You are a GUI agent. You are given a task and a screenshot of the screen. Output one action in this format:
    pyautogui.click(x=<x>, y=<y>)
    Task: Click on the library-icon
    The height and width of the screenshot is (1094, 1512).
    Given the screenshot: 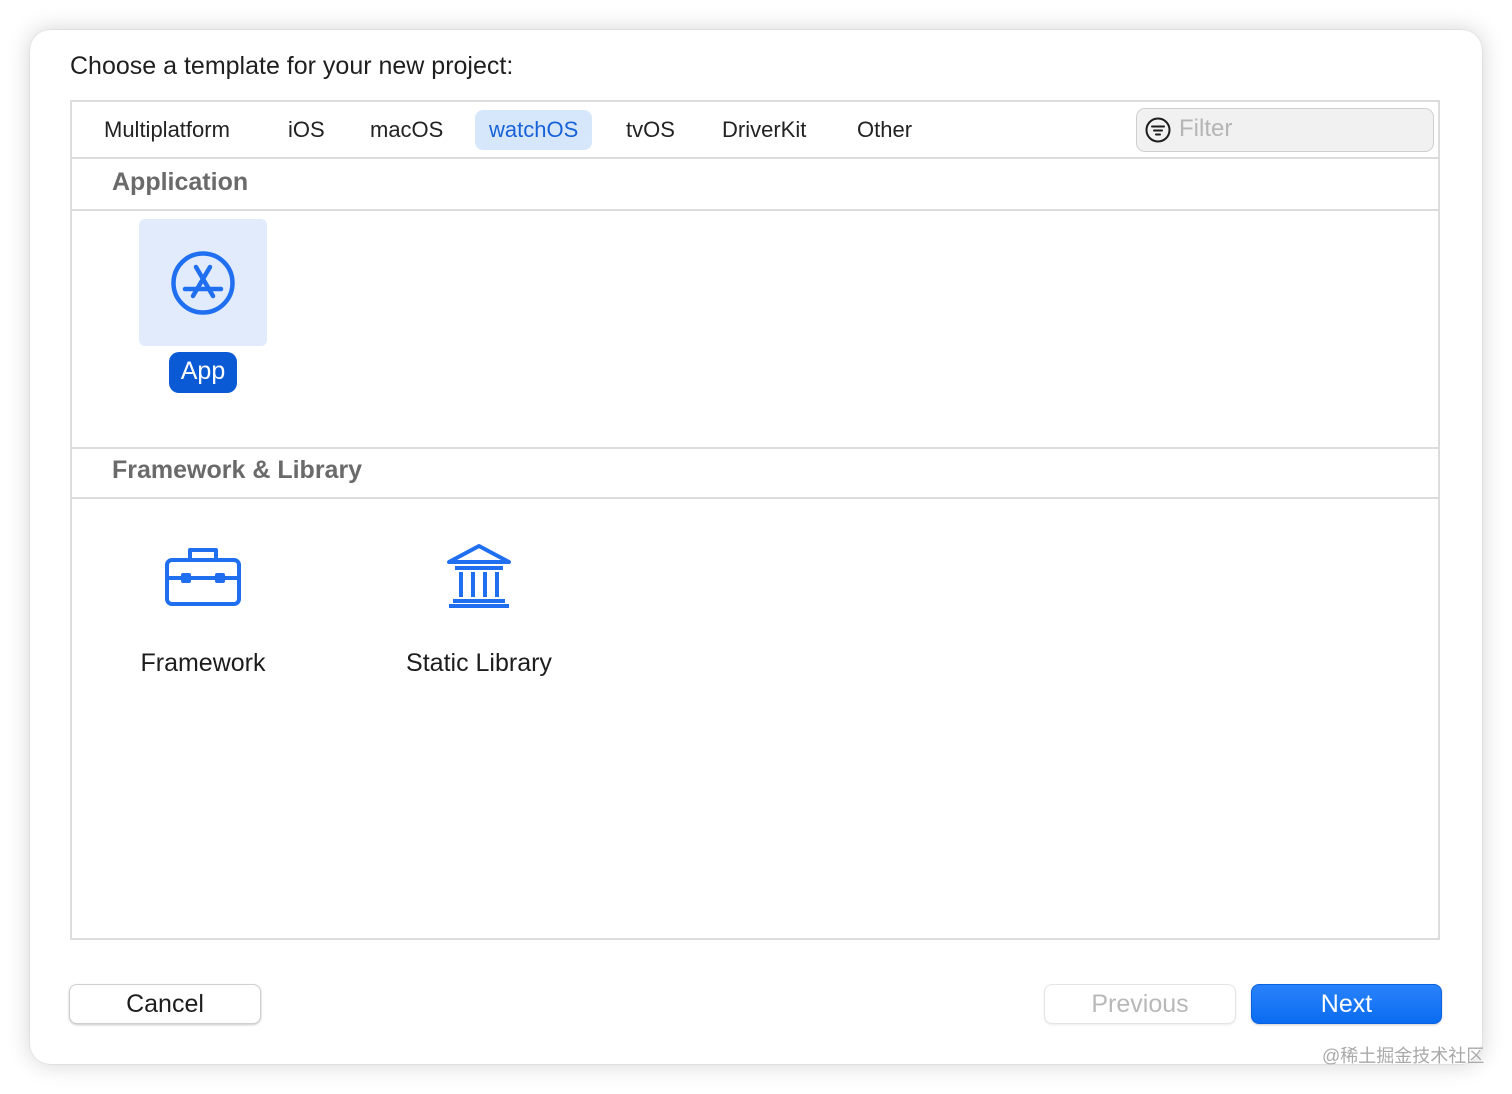 What is the action you would take?
    pyautogui.click(x=479, y=575)
    